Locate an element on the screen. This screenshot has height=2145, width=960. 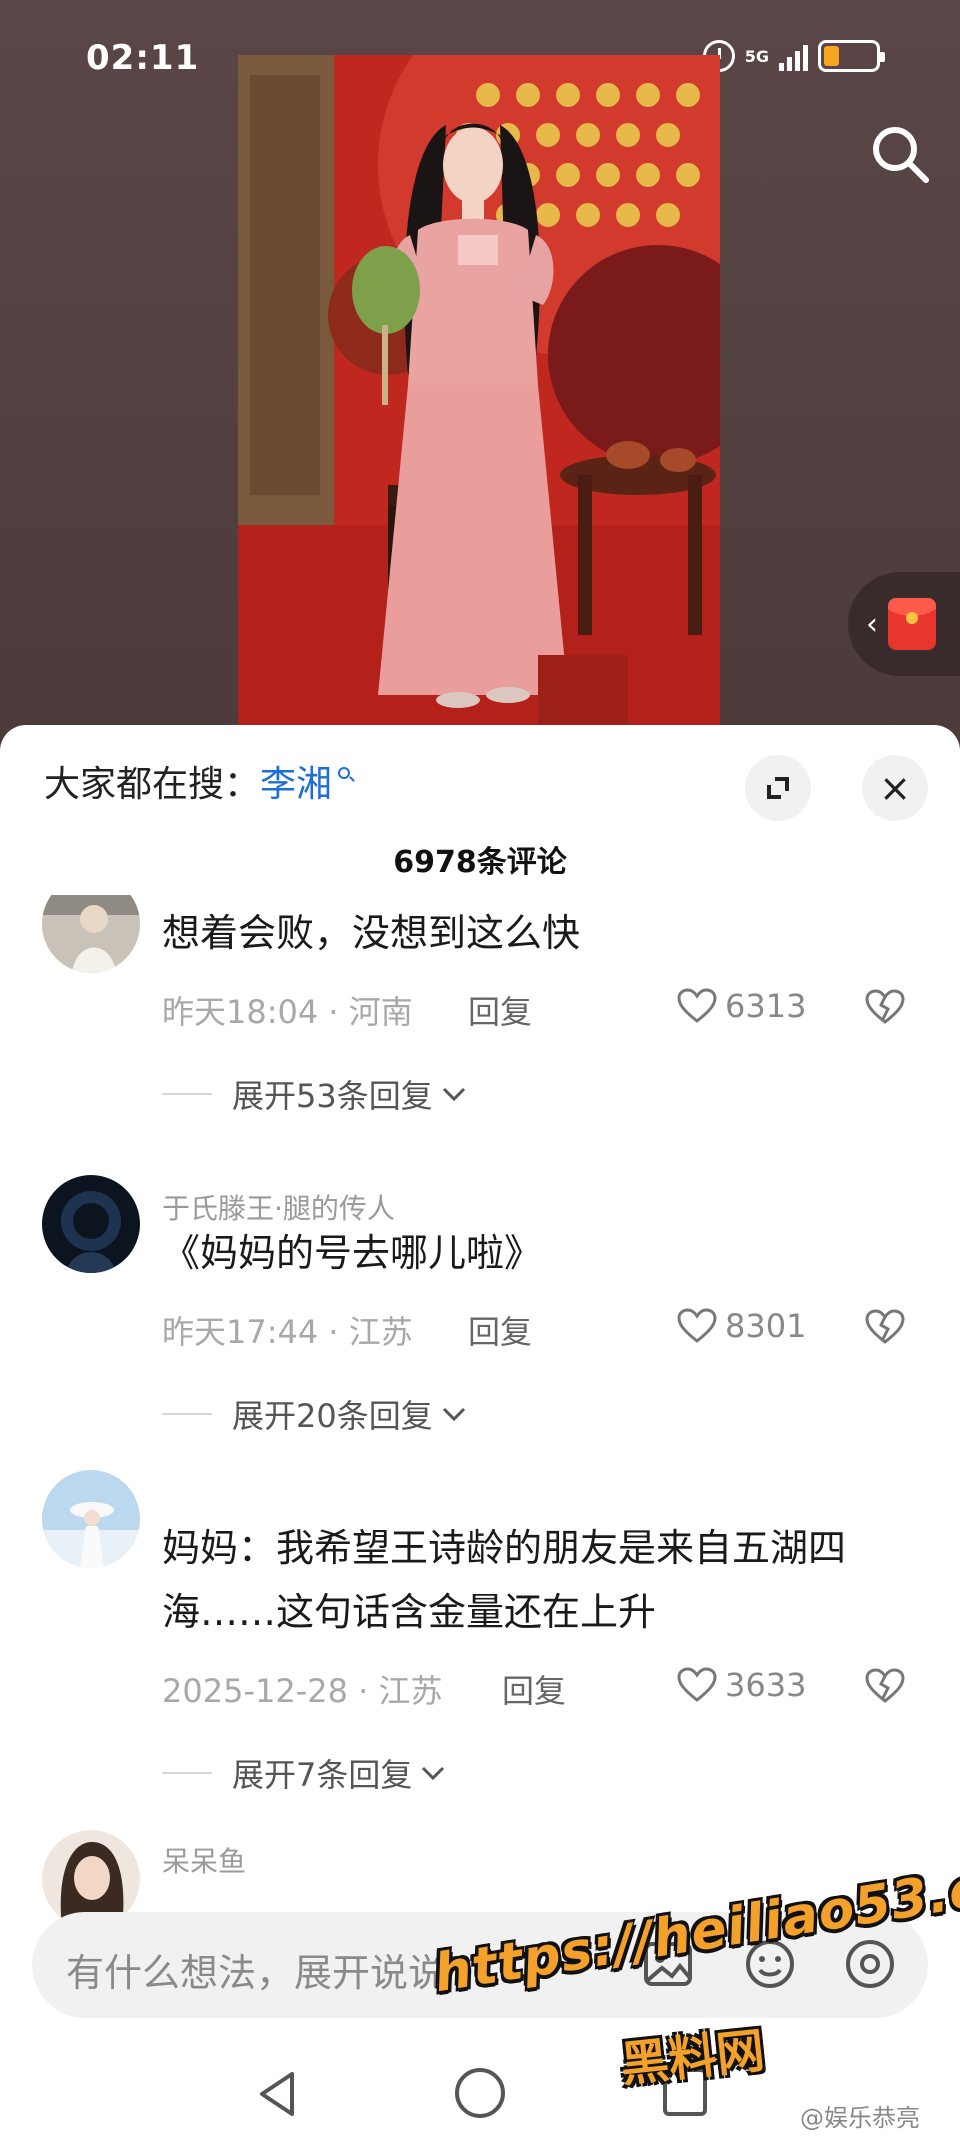
like-button: 6313 is located at coordinates (741, 1006).